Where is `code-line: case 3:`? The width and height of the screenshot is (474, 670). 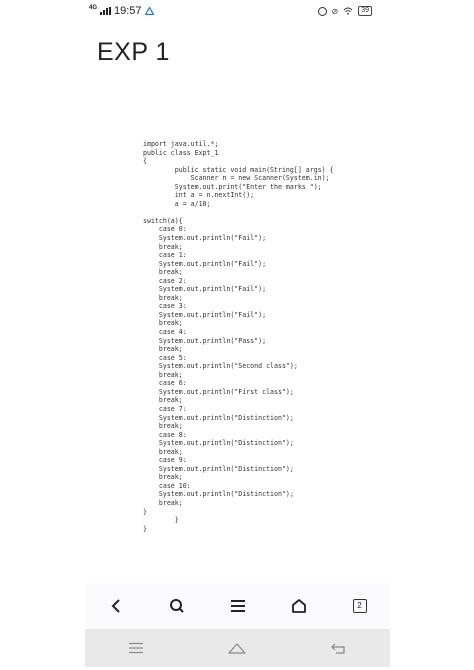 code-line: case 3: is located at coordinates (165, 306).